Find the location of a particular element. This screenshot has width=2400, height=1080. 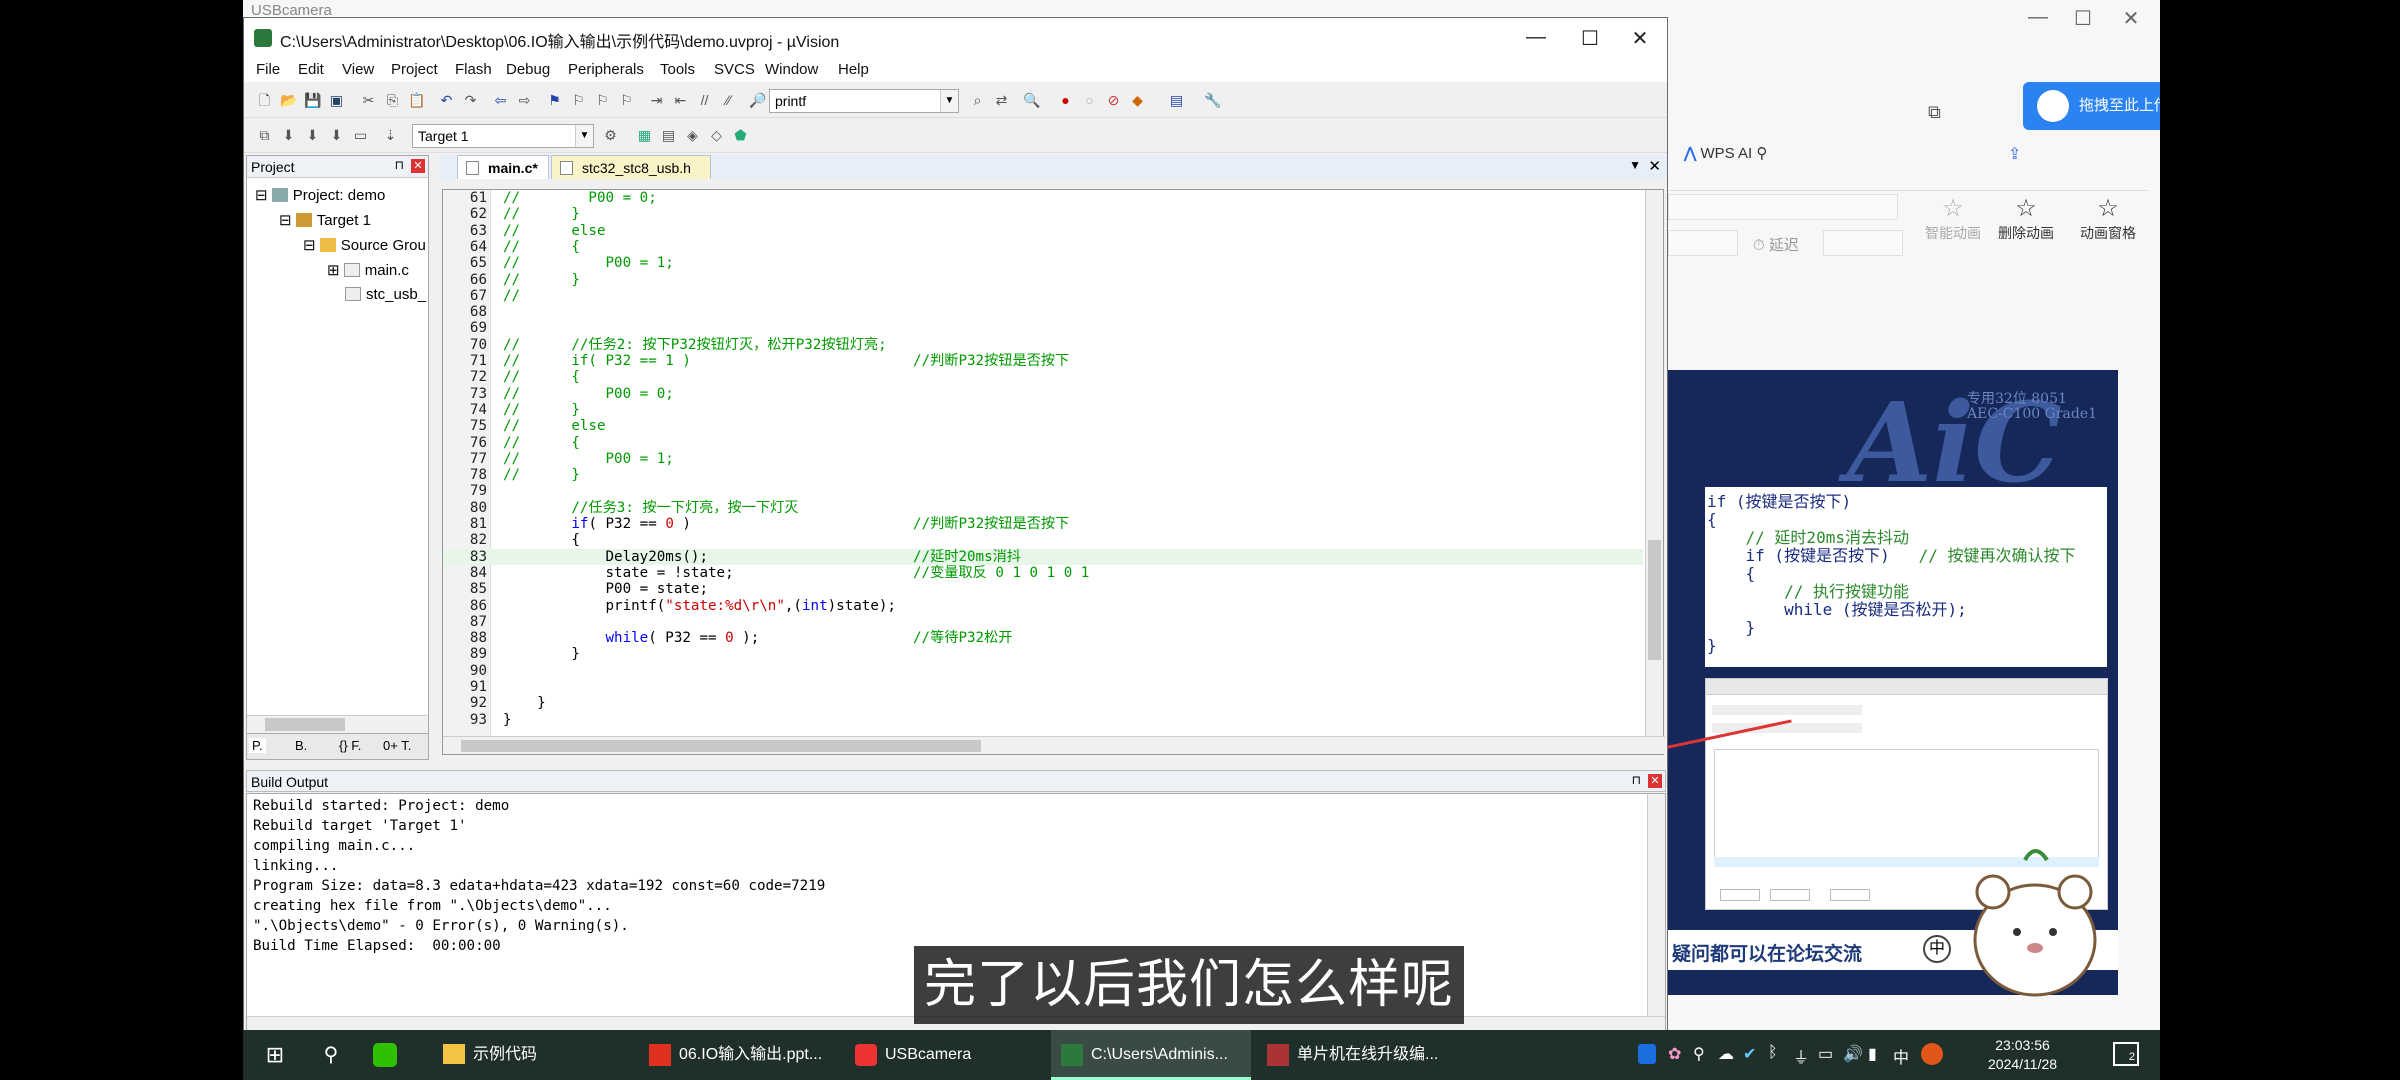

tab-project: P. is located at coordinates (257, 745).